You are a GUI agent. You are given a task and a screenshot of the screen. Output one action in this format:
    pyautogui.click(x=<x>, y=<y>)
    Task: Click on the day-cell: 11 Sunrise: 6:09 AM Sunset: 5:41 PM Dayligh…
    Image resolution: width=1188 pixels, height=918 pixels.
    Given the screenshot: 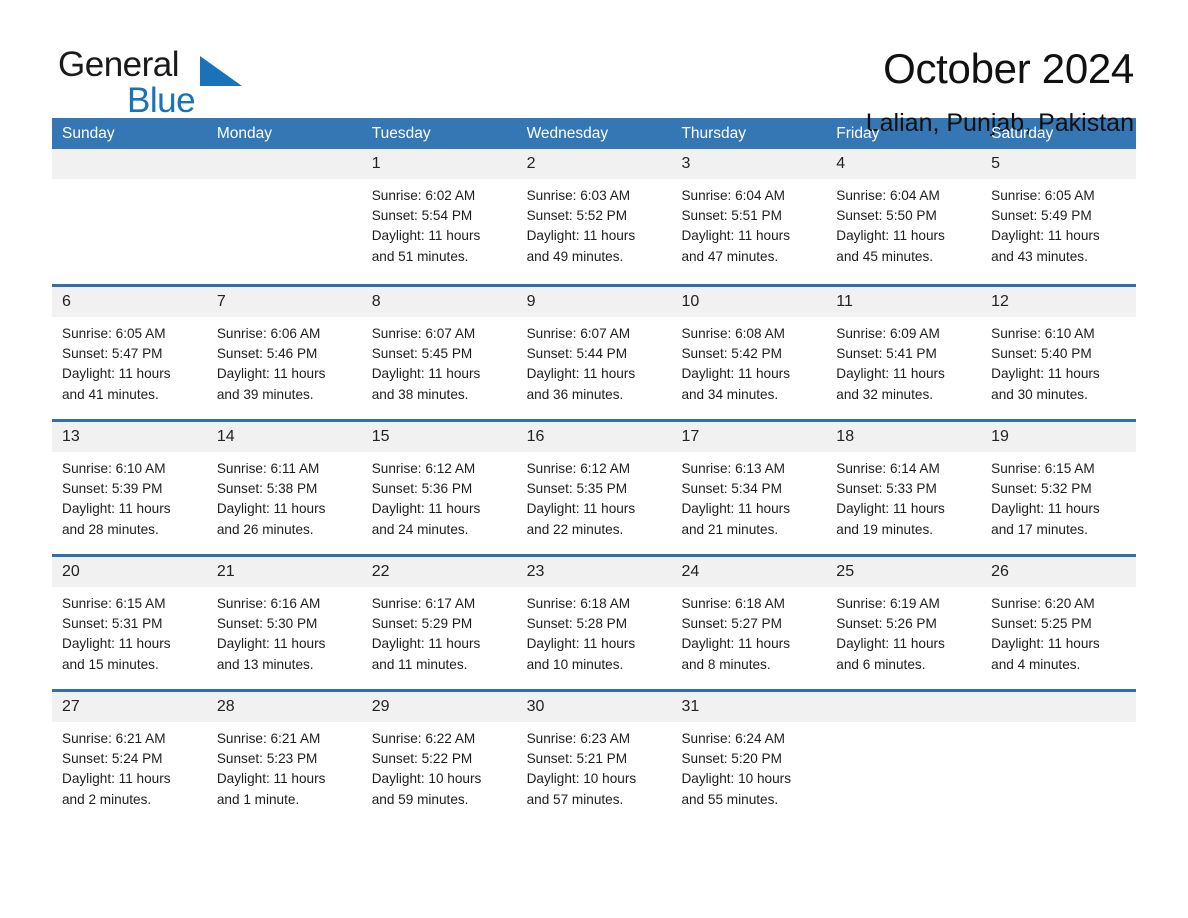 What is the action you would take?
    pyautogui.click(x=904, y=353)
    